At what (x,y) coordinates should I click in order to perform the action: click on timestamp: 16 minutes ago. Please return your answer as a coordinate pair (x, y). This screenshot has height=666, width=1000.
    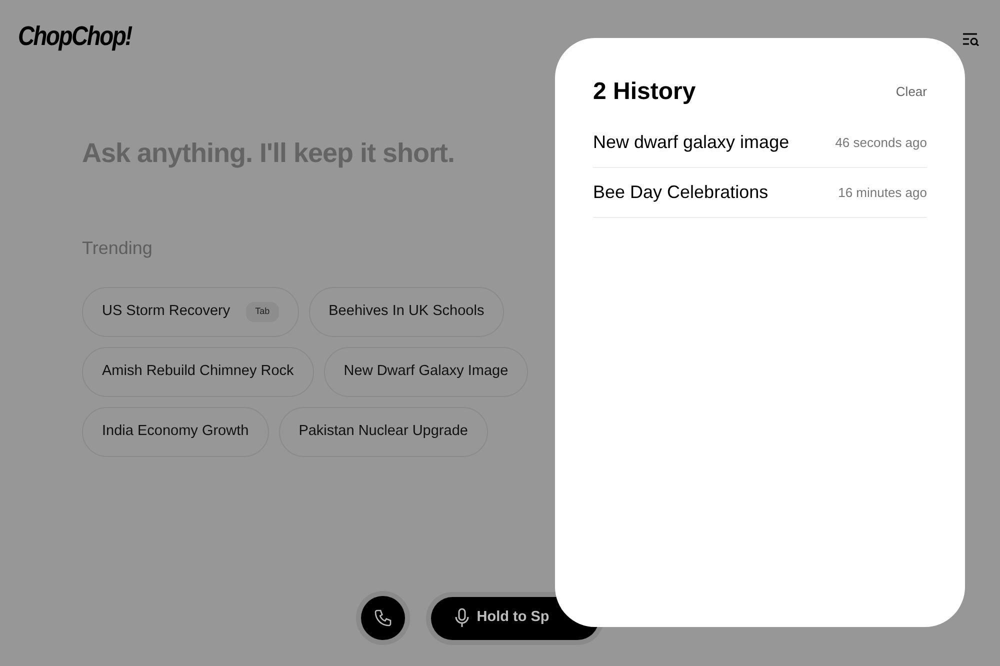
    Looking at the image, I should click on (882, 193).